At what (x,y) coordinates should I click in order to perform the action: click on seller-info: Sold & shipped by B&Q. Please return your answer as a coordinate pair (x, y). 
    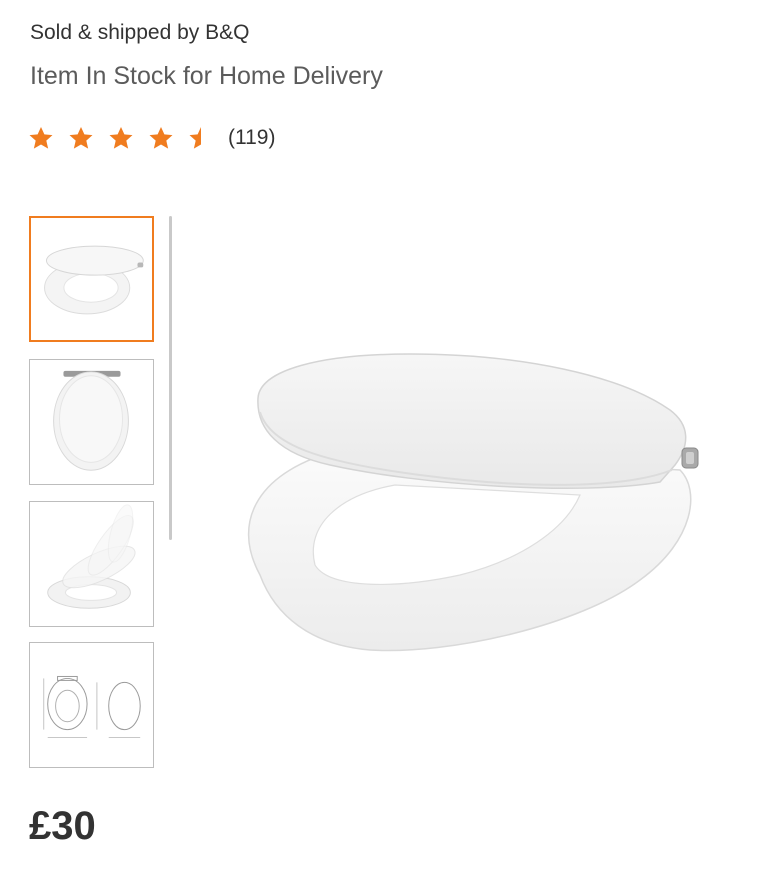
    Looking at the image, I should click on (140, 32).